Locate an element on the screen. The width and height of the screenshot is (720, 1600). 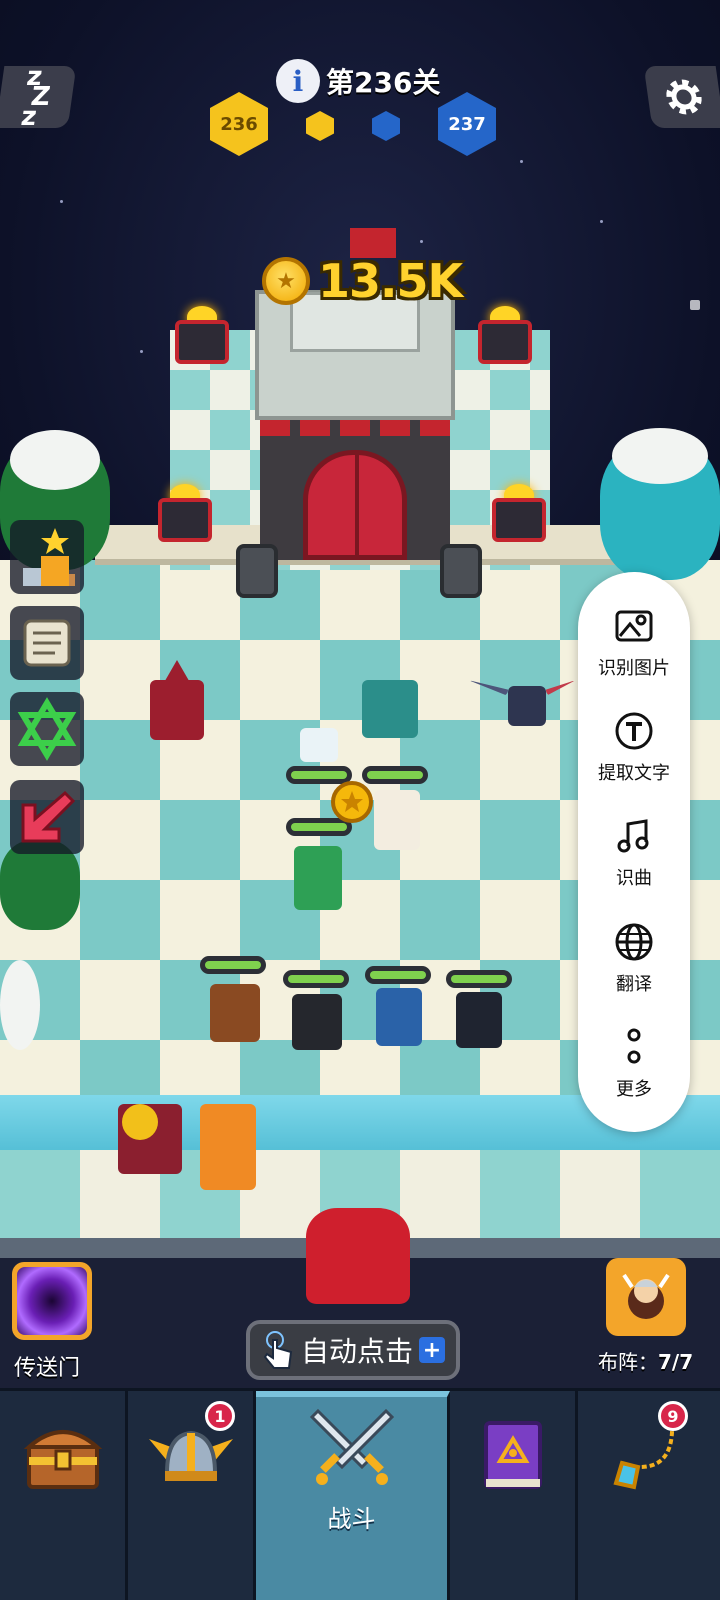
system-quick-menu: 识别图片 提取文字 识曲 翻译 更多 is located at coordinates (634, 852).